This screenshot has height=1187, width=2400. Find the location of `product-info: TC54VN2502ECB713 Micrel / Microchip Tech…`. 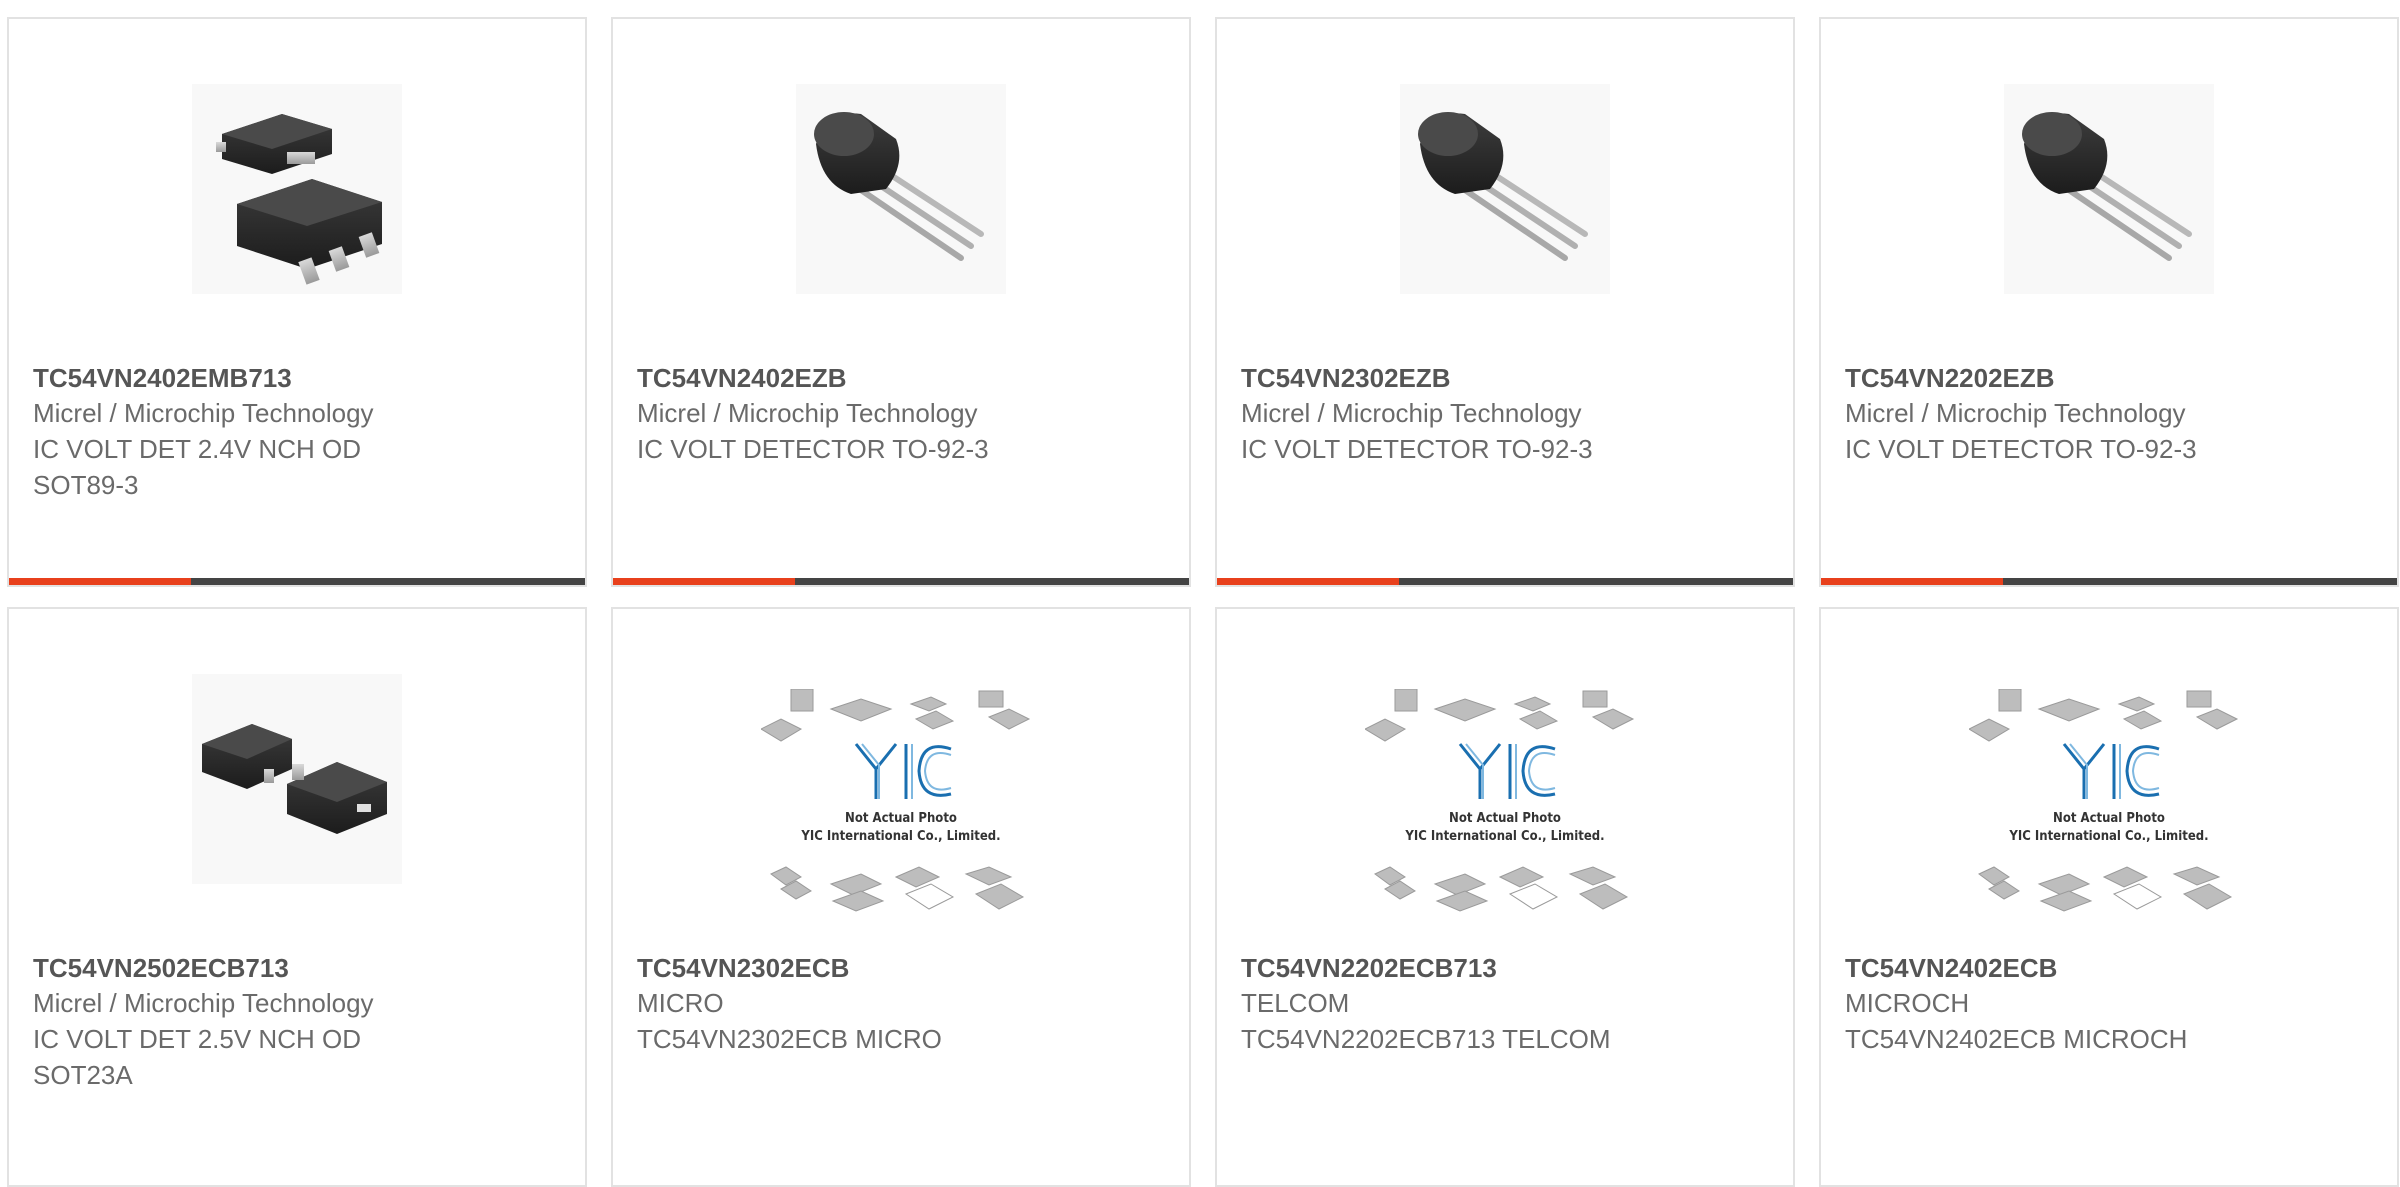

product-info: TC54VN2502ECB713 Micrel / Microchip Tech… is located at coordinates (297, 1022).